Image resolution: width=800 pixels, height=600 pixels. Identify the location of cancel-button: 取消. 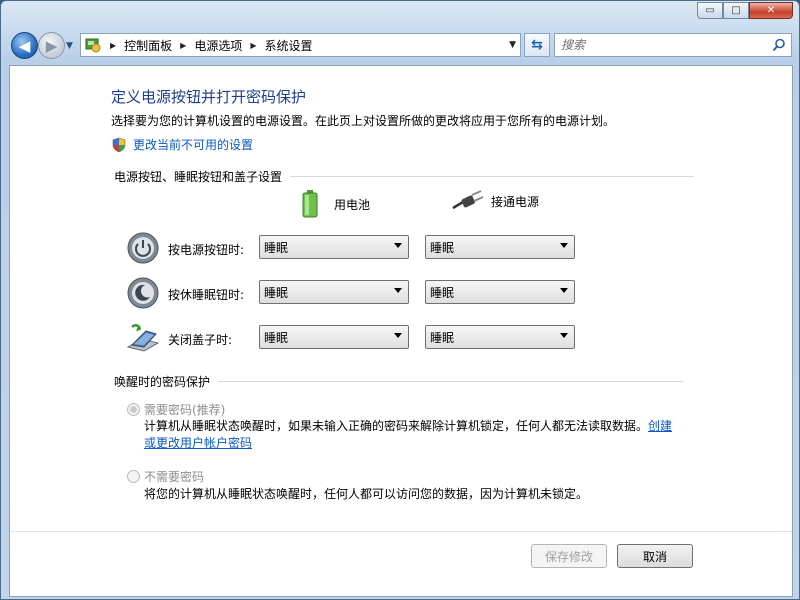
(655, 556).